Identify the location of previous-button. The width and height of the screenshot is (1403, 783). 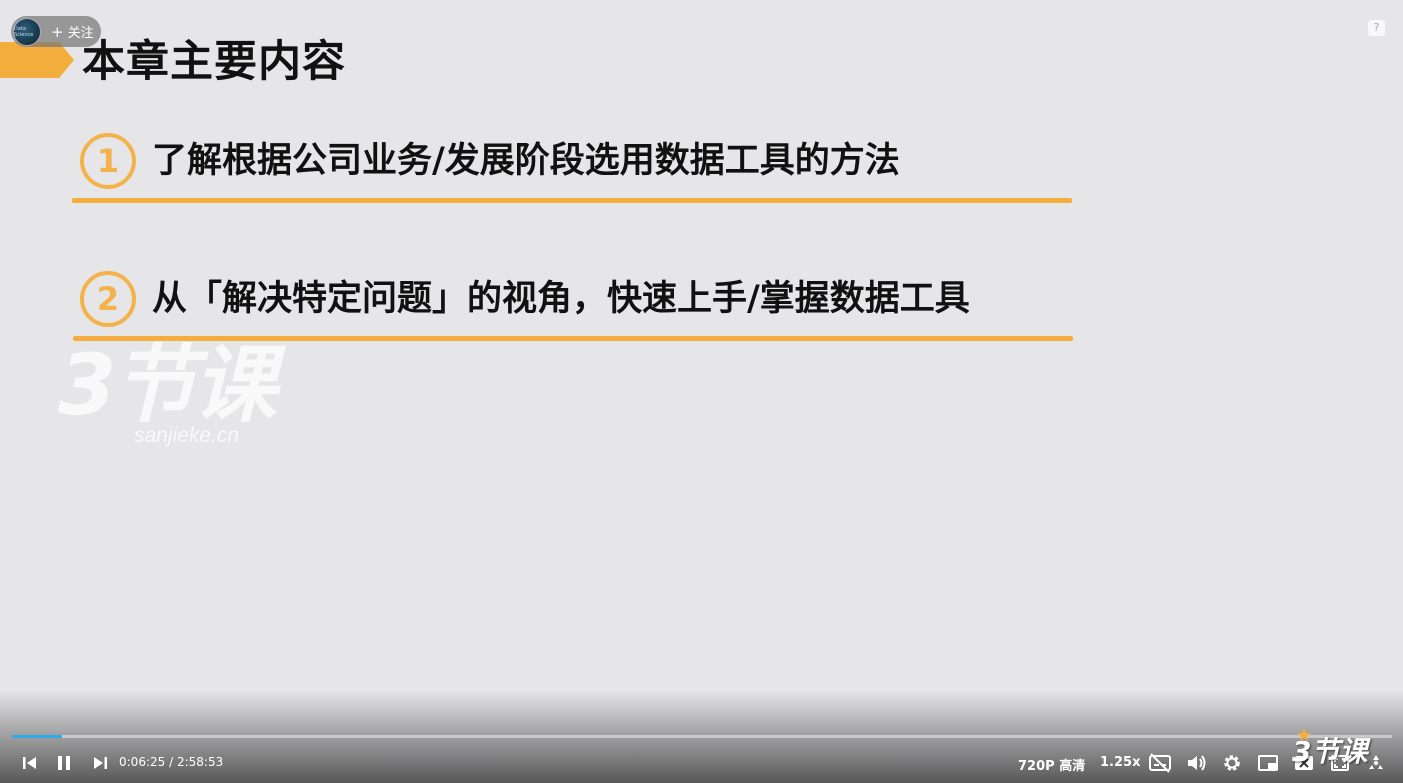
(29, 763).